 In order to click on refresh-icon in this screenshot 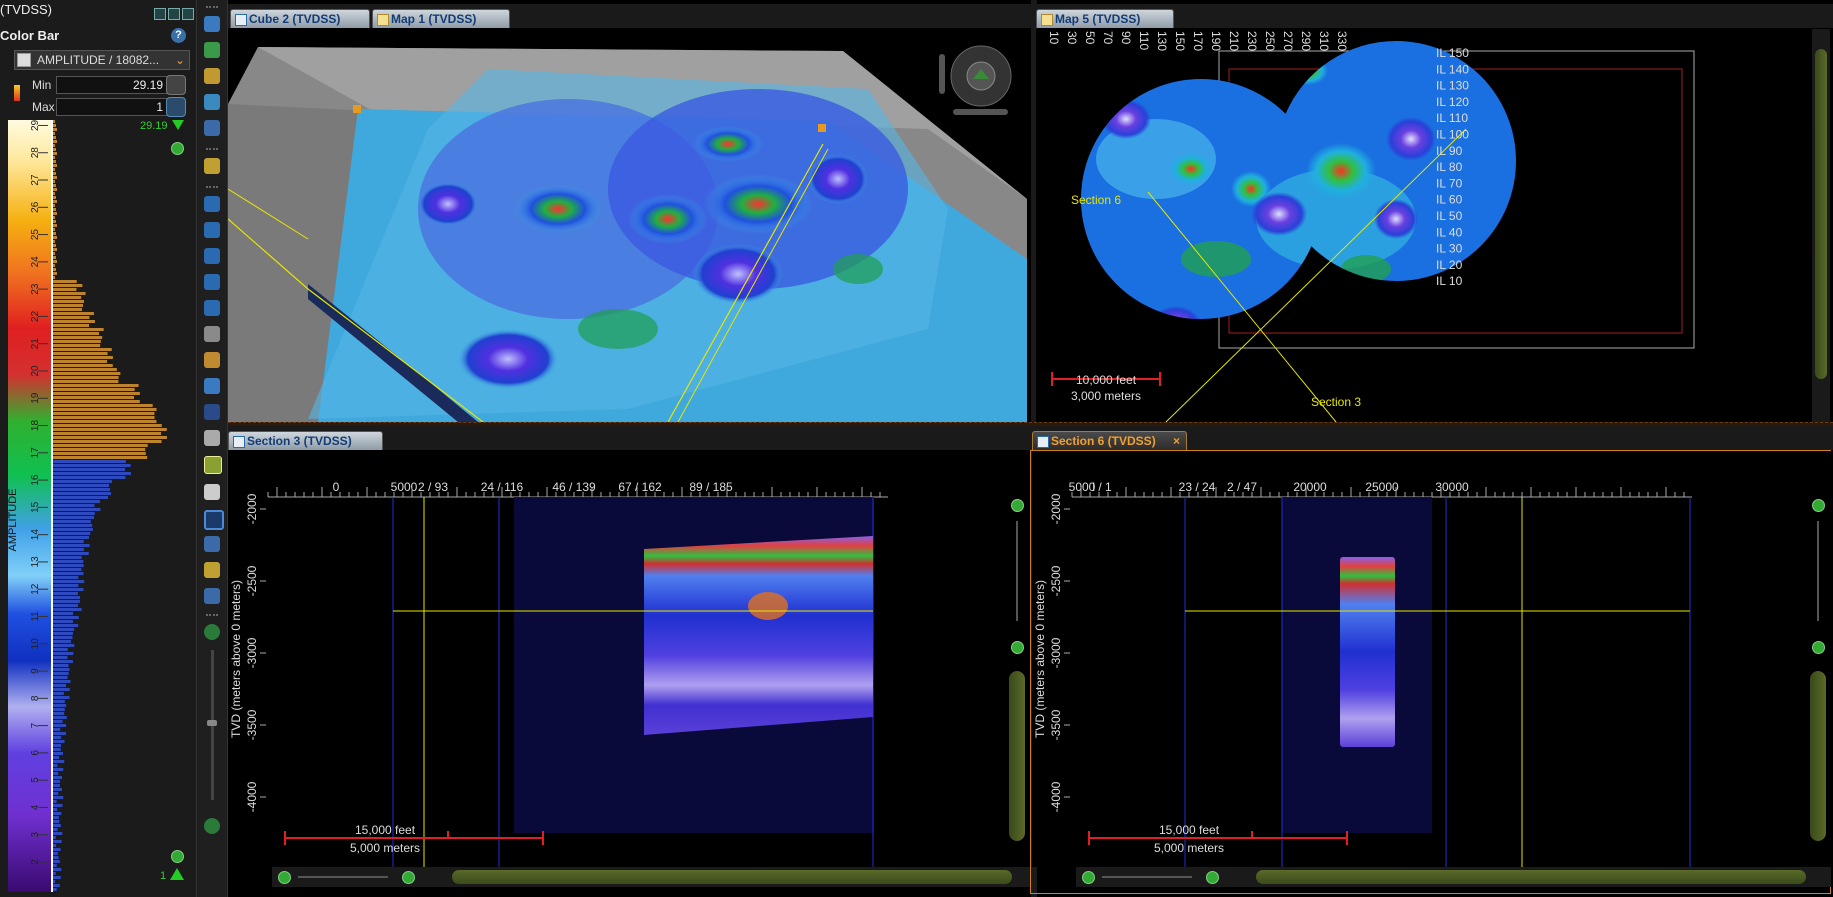, I will do `click(176, 107)`.